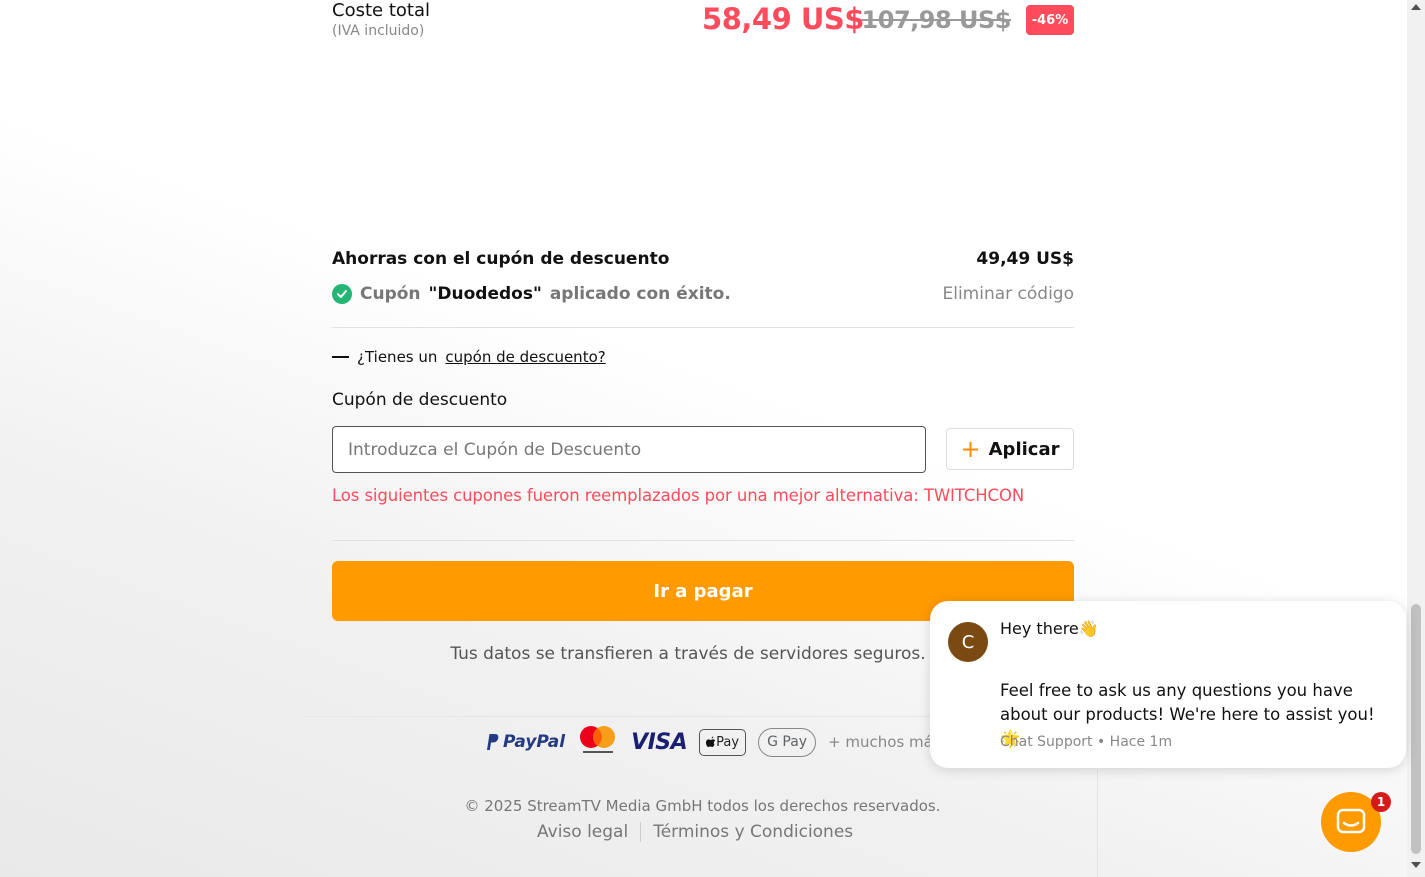 Image resolution: width=1425 pixels, height=877 pixels. What do you see at coordinates (1416, 7) in the screenshot?
I see `scroll-up-icon` at bounding box center [1416, 7].